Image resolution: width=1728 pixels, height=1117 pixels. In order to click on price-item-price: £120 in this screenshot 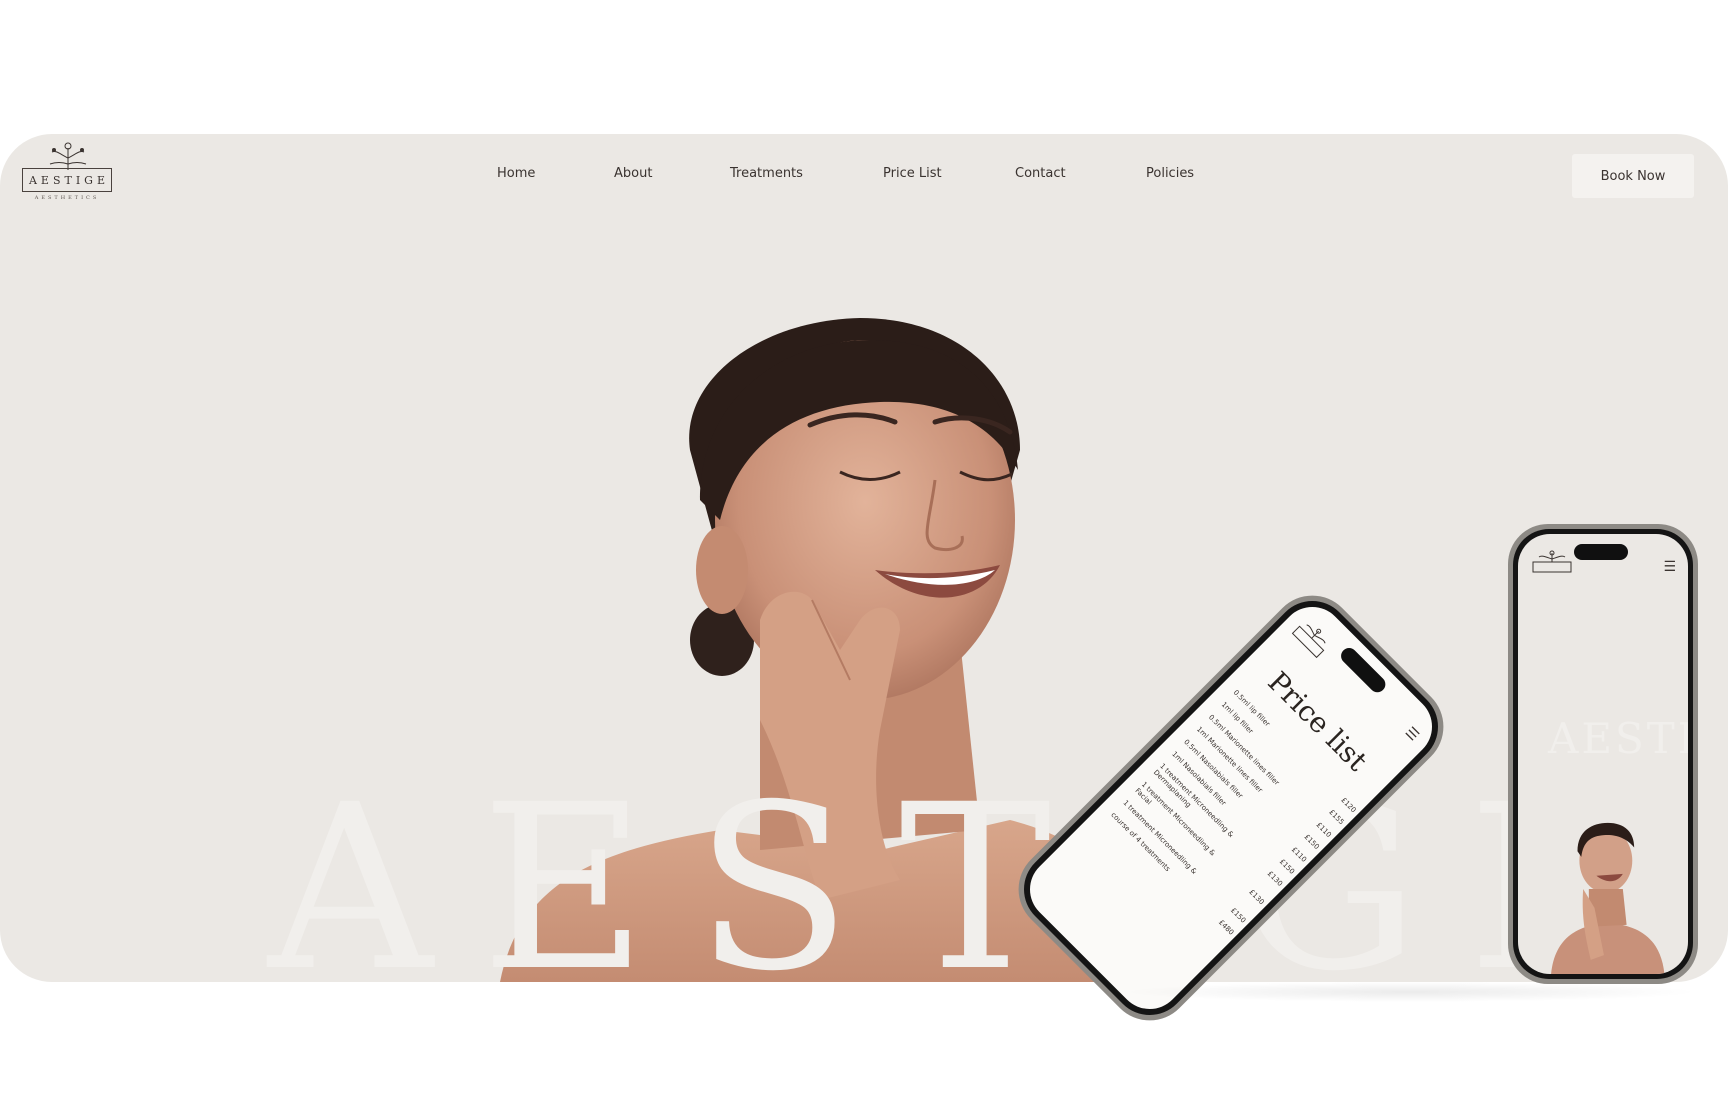, I will do `click(1348, 805)`.